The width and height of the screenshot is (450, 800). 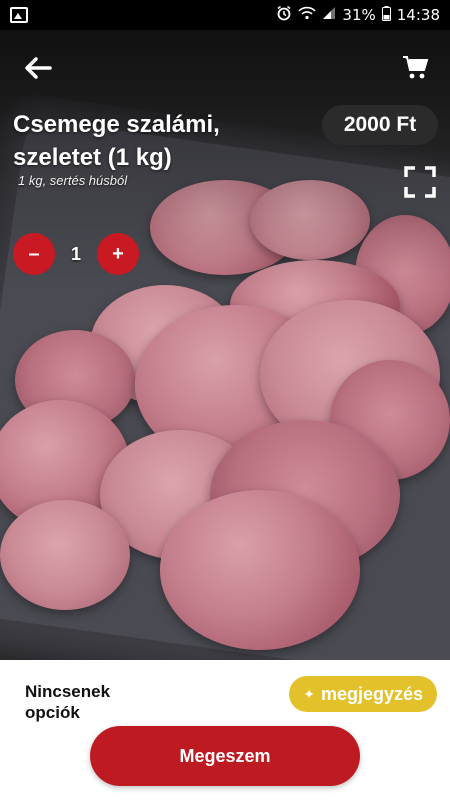 I want to click on price-badge: 2000 Ft, so click(x=380, y=125).